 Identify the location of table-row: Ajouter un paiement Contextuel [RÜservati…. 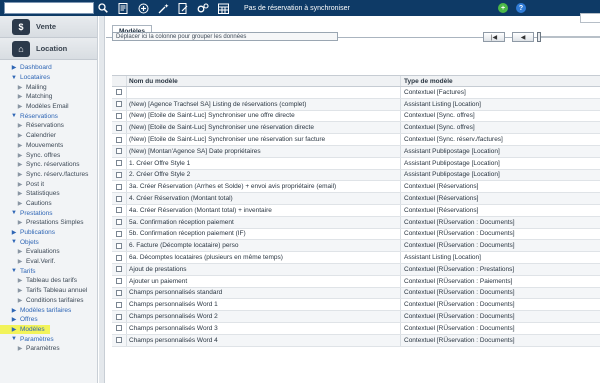
(356, 281).